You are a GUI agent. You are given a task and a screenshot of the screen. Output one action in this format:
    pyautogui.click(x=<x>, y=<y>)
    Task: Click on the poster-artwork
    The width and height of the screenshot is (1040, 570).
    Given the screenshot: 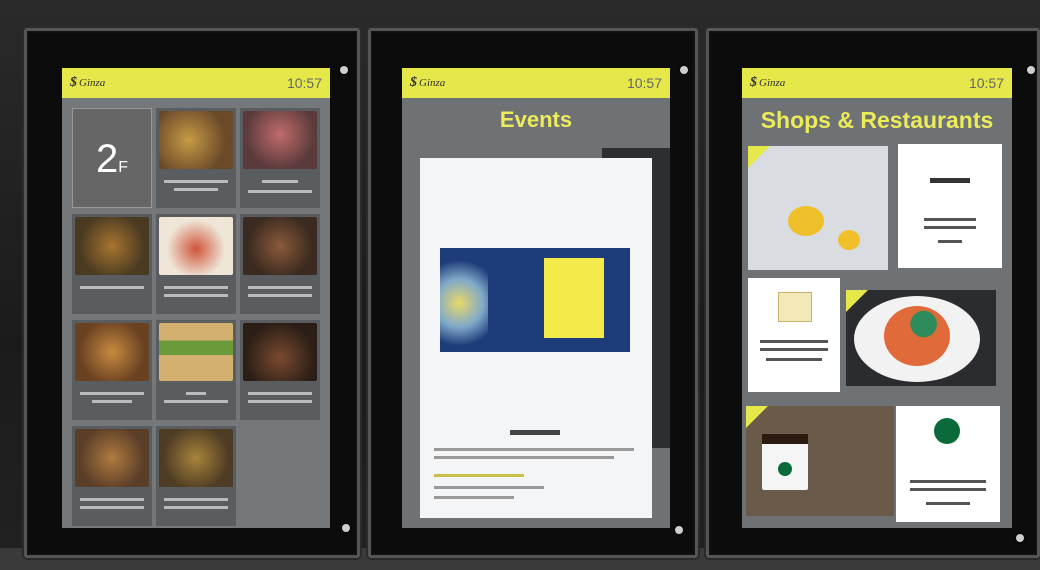 What is the action you would take?
    pyautogui.click(x=535, y=300)
    